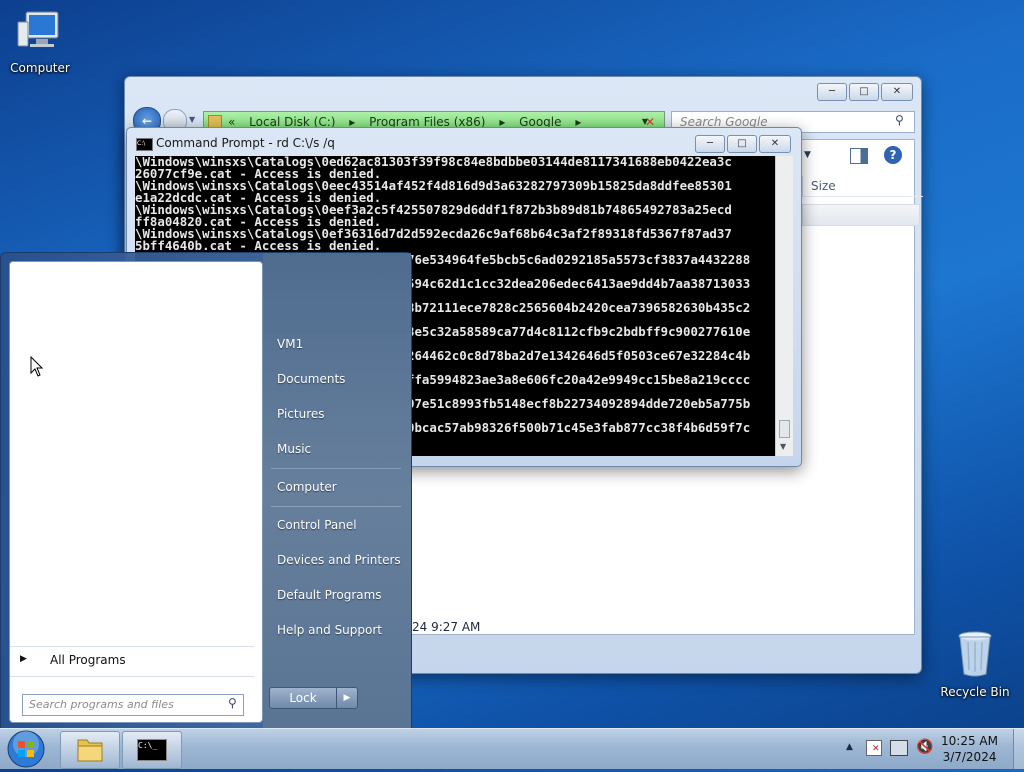  I want to click on cmd-close-button: ✕, so click(775, 144).